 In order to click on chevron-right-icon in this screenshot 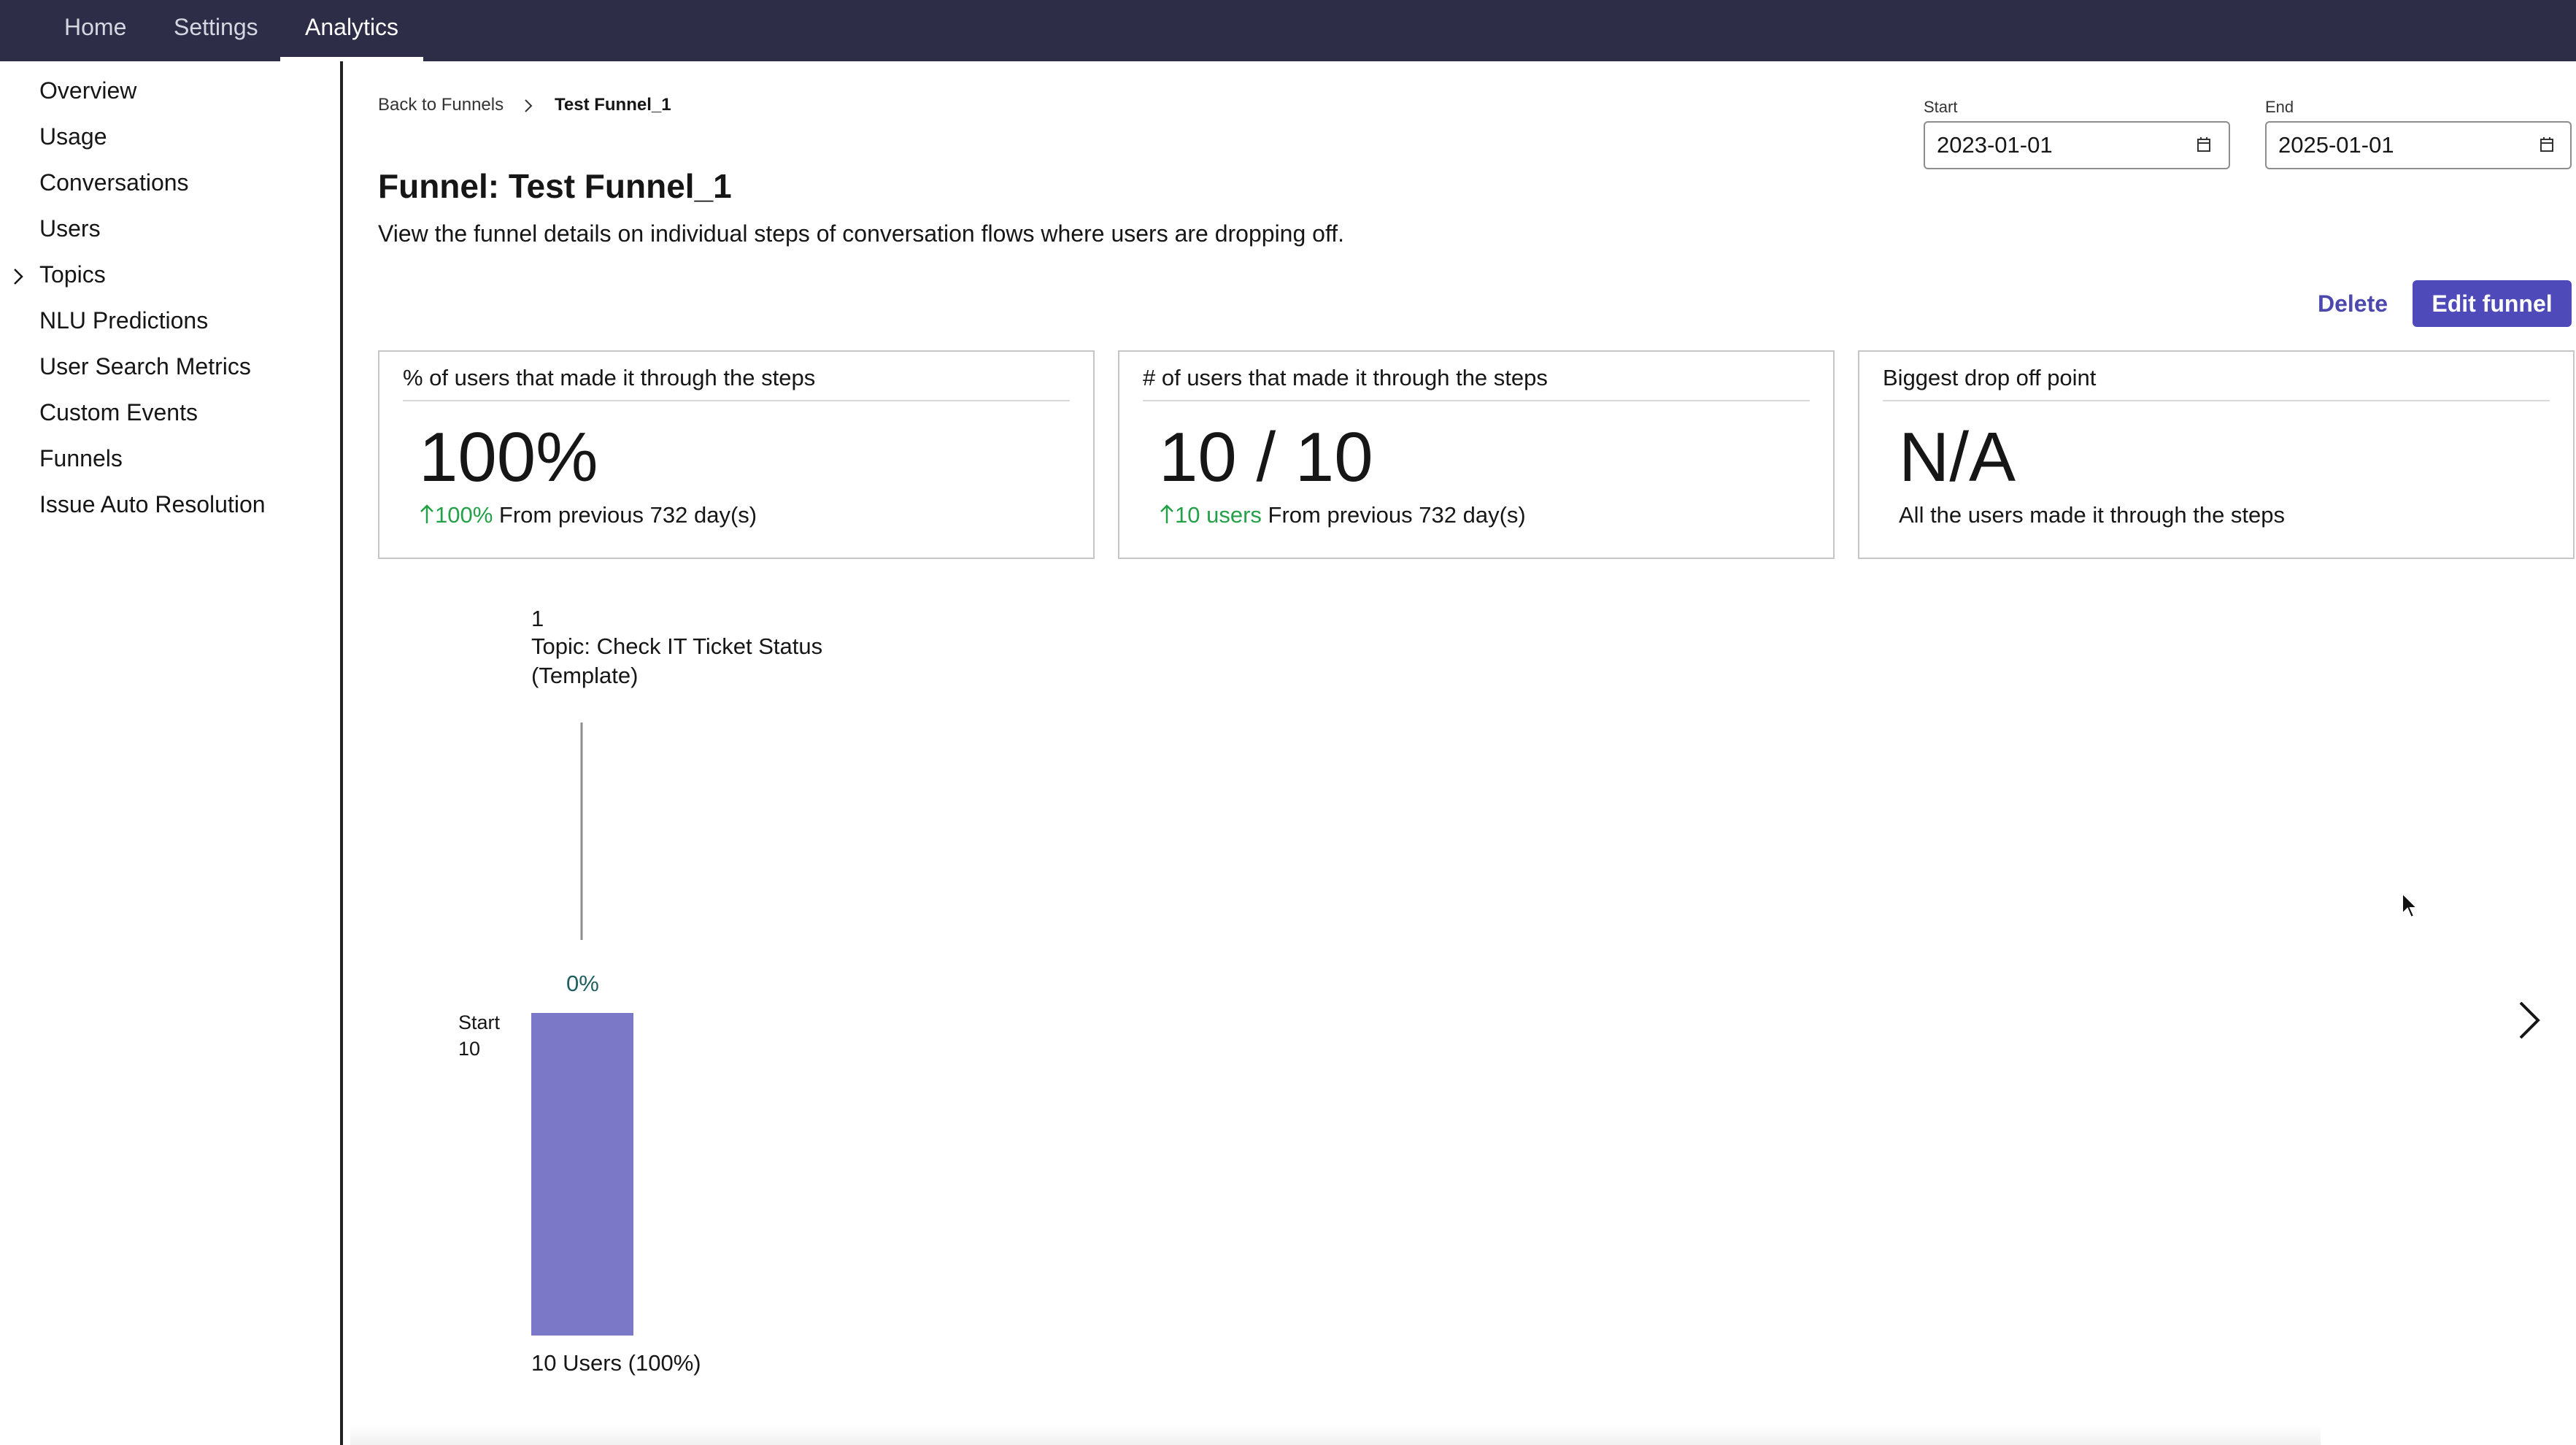, I will do `click(2528, 1020)`.